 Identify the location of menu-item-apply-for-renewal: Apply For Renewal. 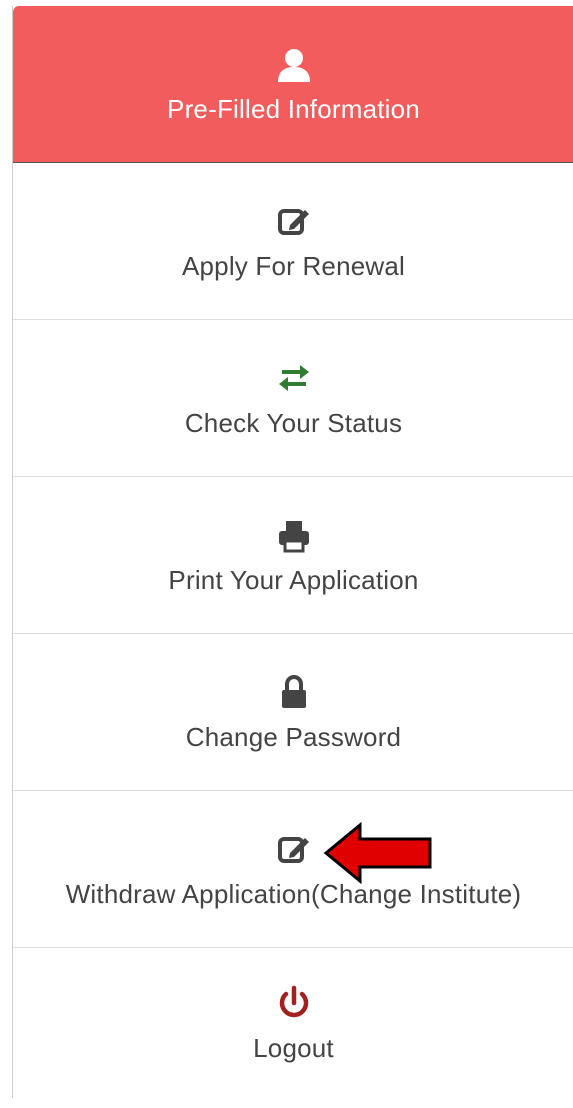
(293, 241).